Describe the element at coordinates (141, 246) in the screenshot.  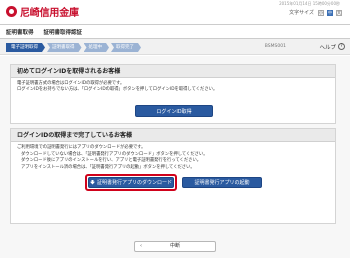
I see `chevron-left-icon: ‹` at that location.